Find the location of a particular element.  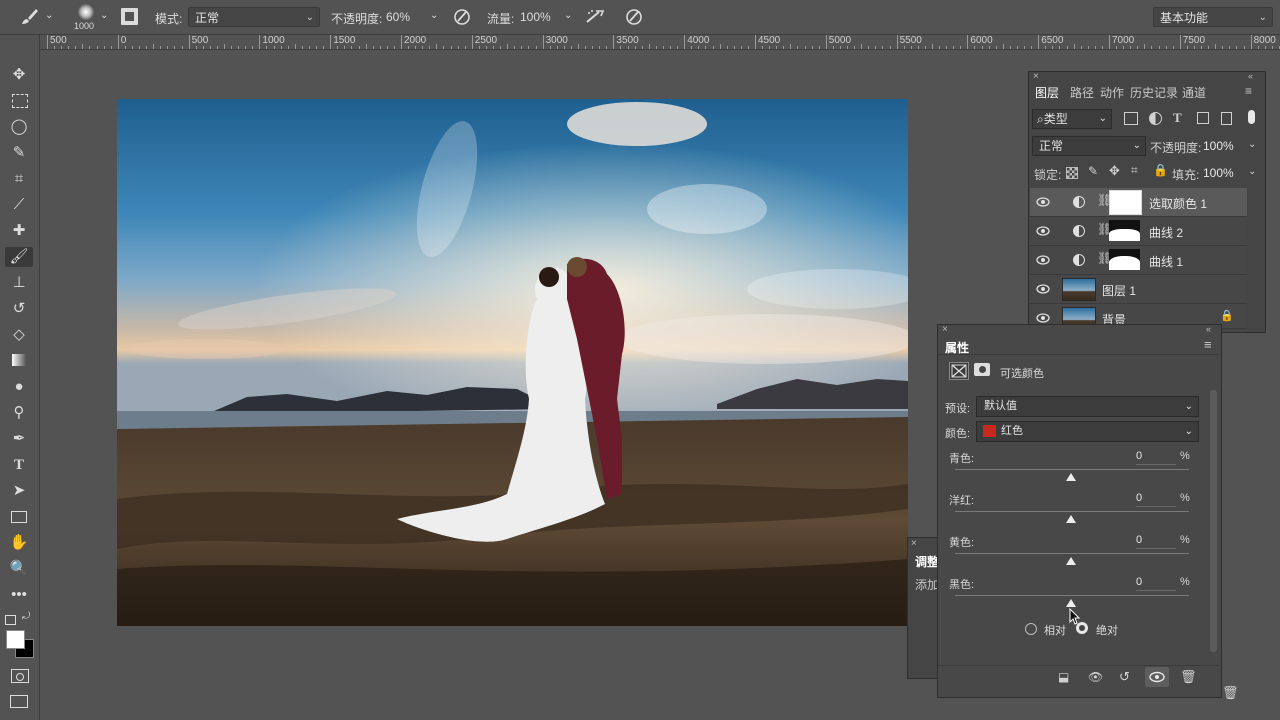

properties-scrollbar is located at coordinates (1213, 521).